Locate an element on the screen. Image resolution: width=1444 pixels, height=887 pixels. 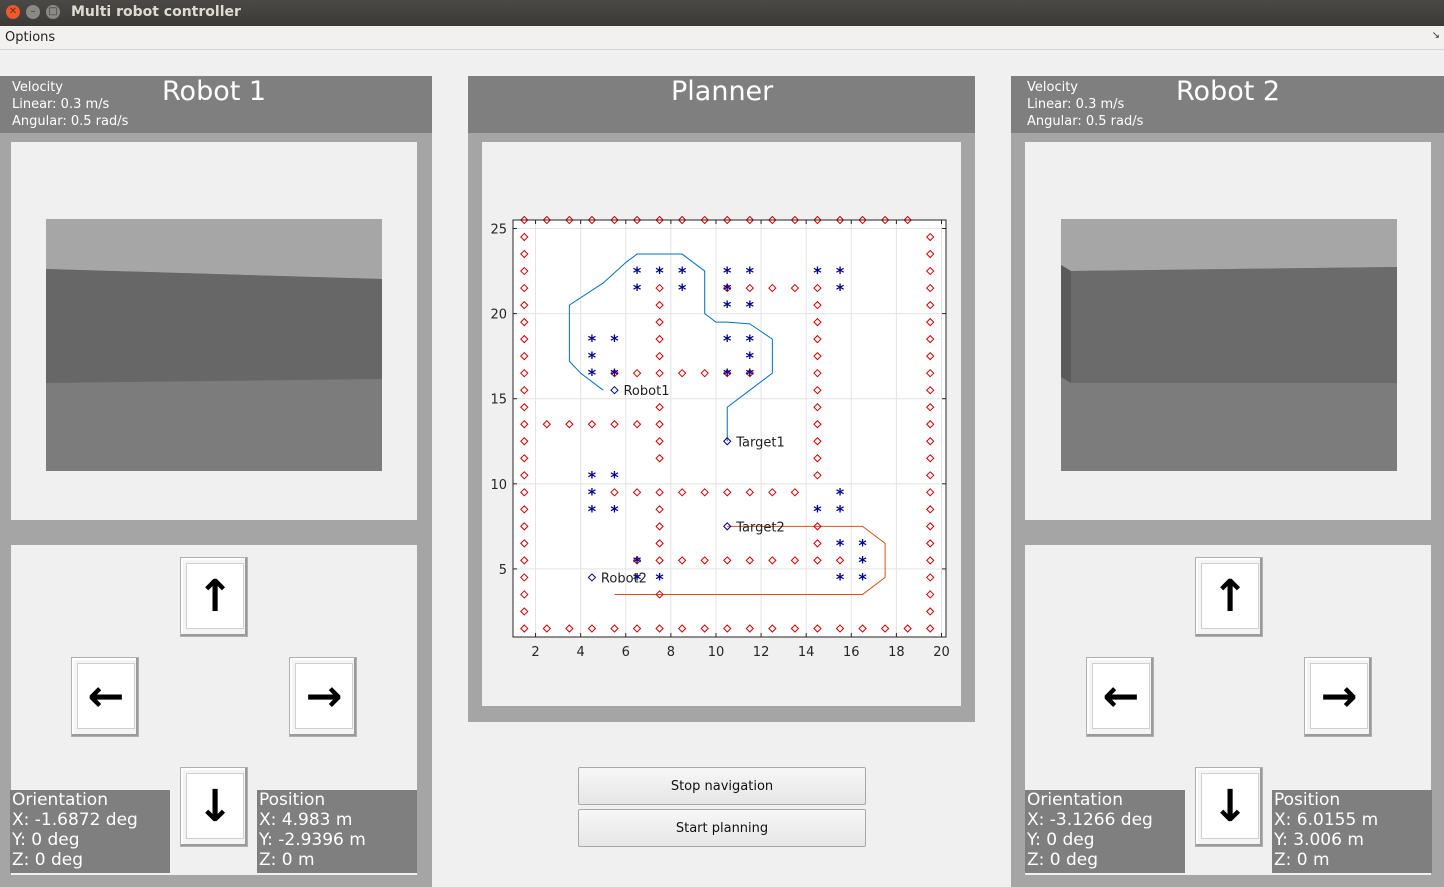
robot1-left-arrow-icon: ← is located at coordinates (106, 696).